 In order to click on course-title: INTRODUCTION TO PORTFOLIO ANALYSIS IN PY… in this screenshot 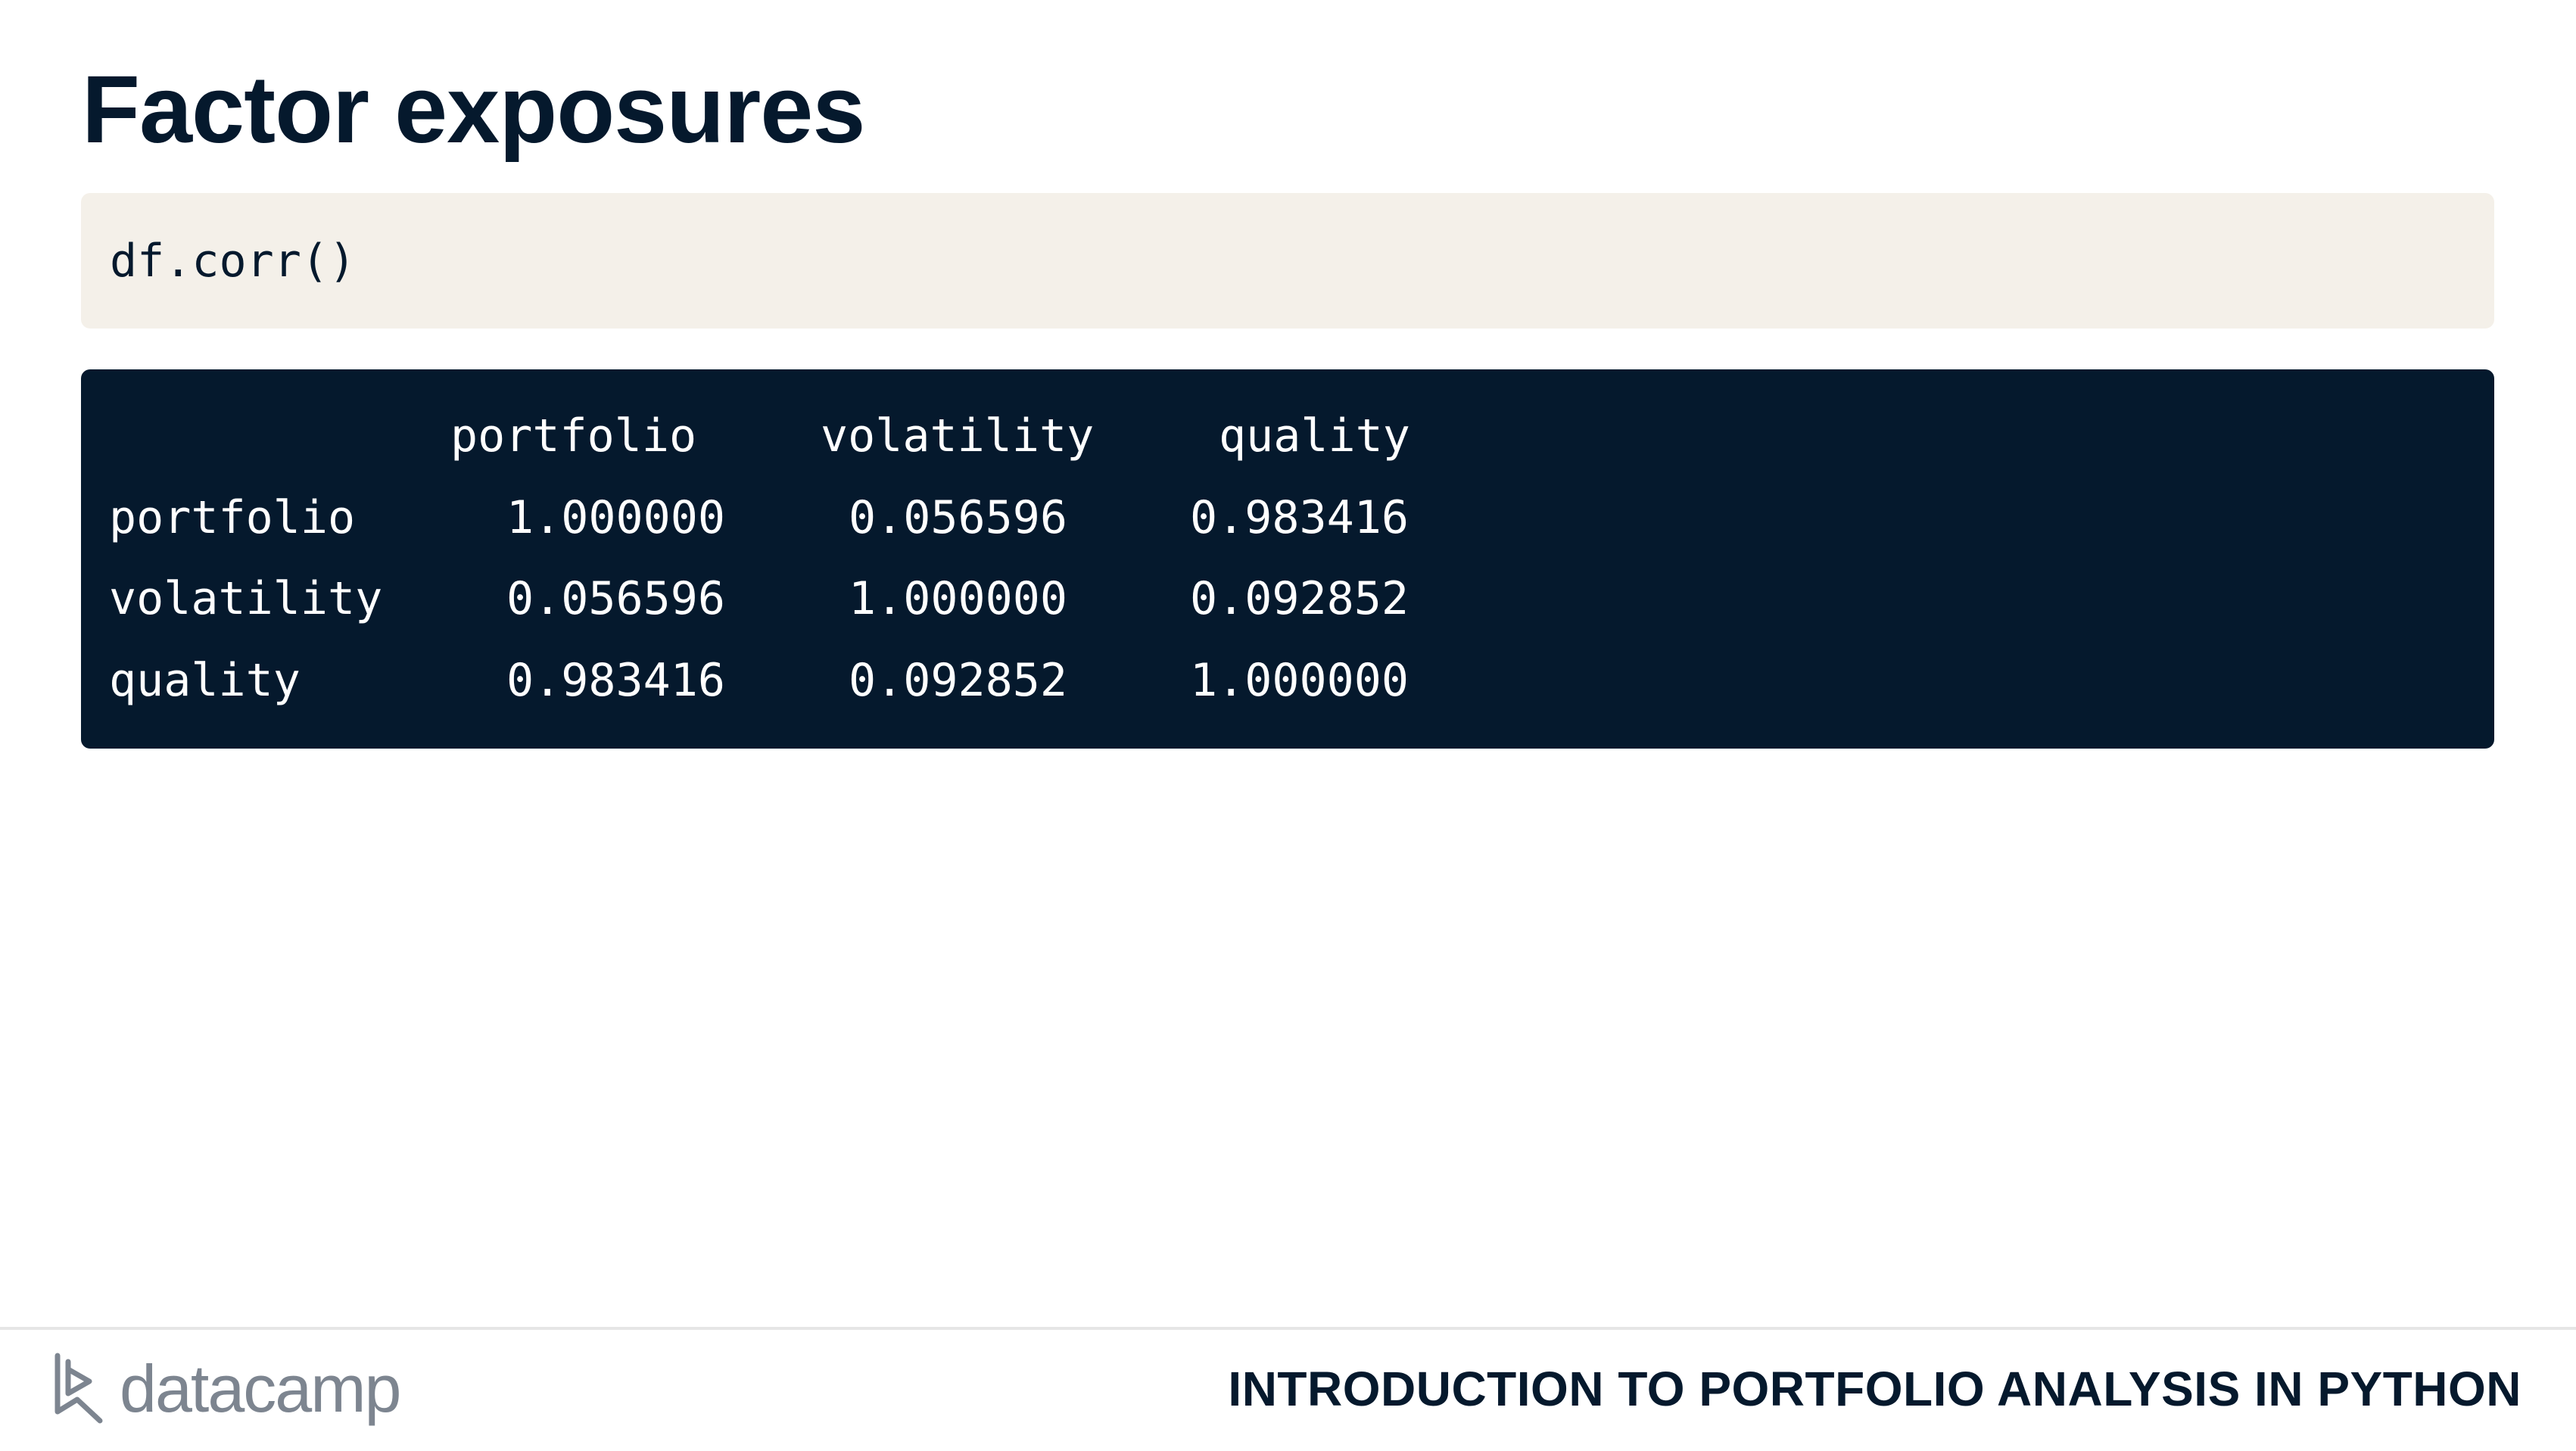, I will do `click(1875, 1389)`.